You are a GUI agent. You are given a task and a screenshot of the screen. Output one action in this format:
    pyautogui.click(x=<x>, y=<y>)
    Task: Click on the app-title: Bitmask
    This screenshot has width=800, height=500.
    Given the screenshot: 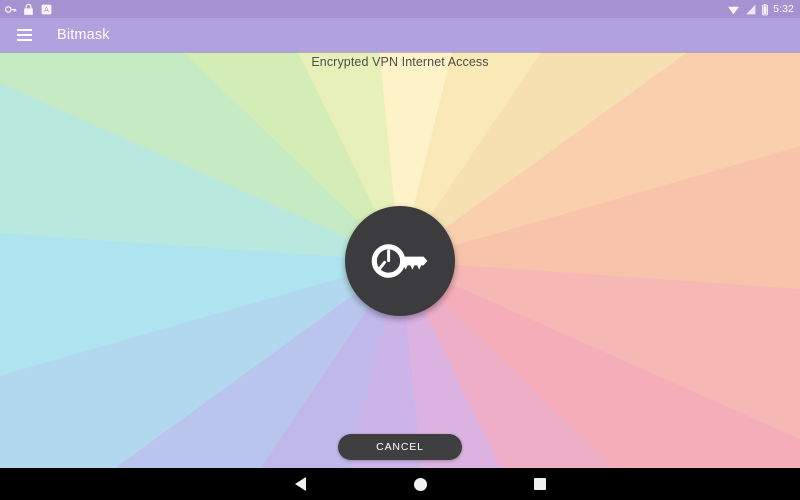 What is the action you would take?
    pyautogui.click(x=83, y=35)
    